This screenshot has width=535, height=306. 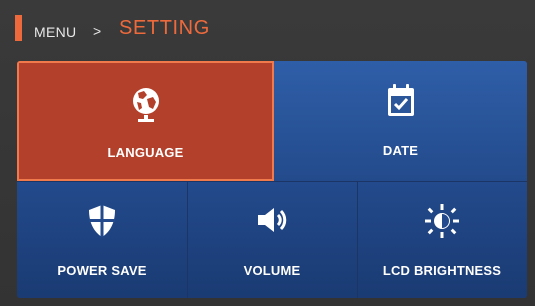 What do you see at coordinates (442, 239) in the screenshot?
I see `lcd-brightness-tile: LCD BRIGHTNESS` at bounding box center [442, 239].